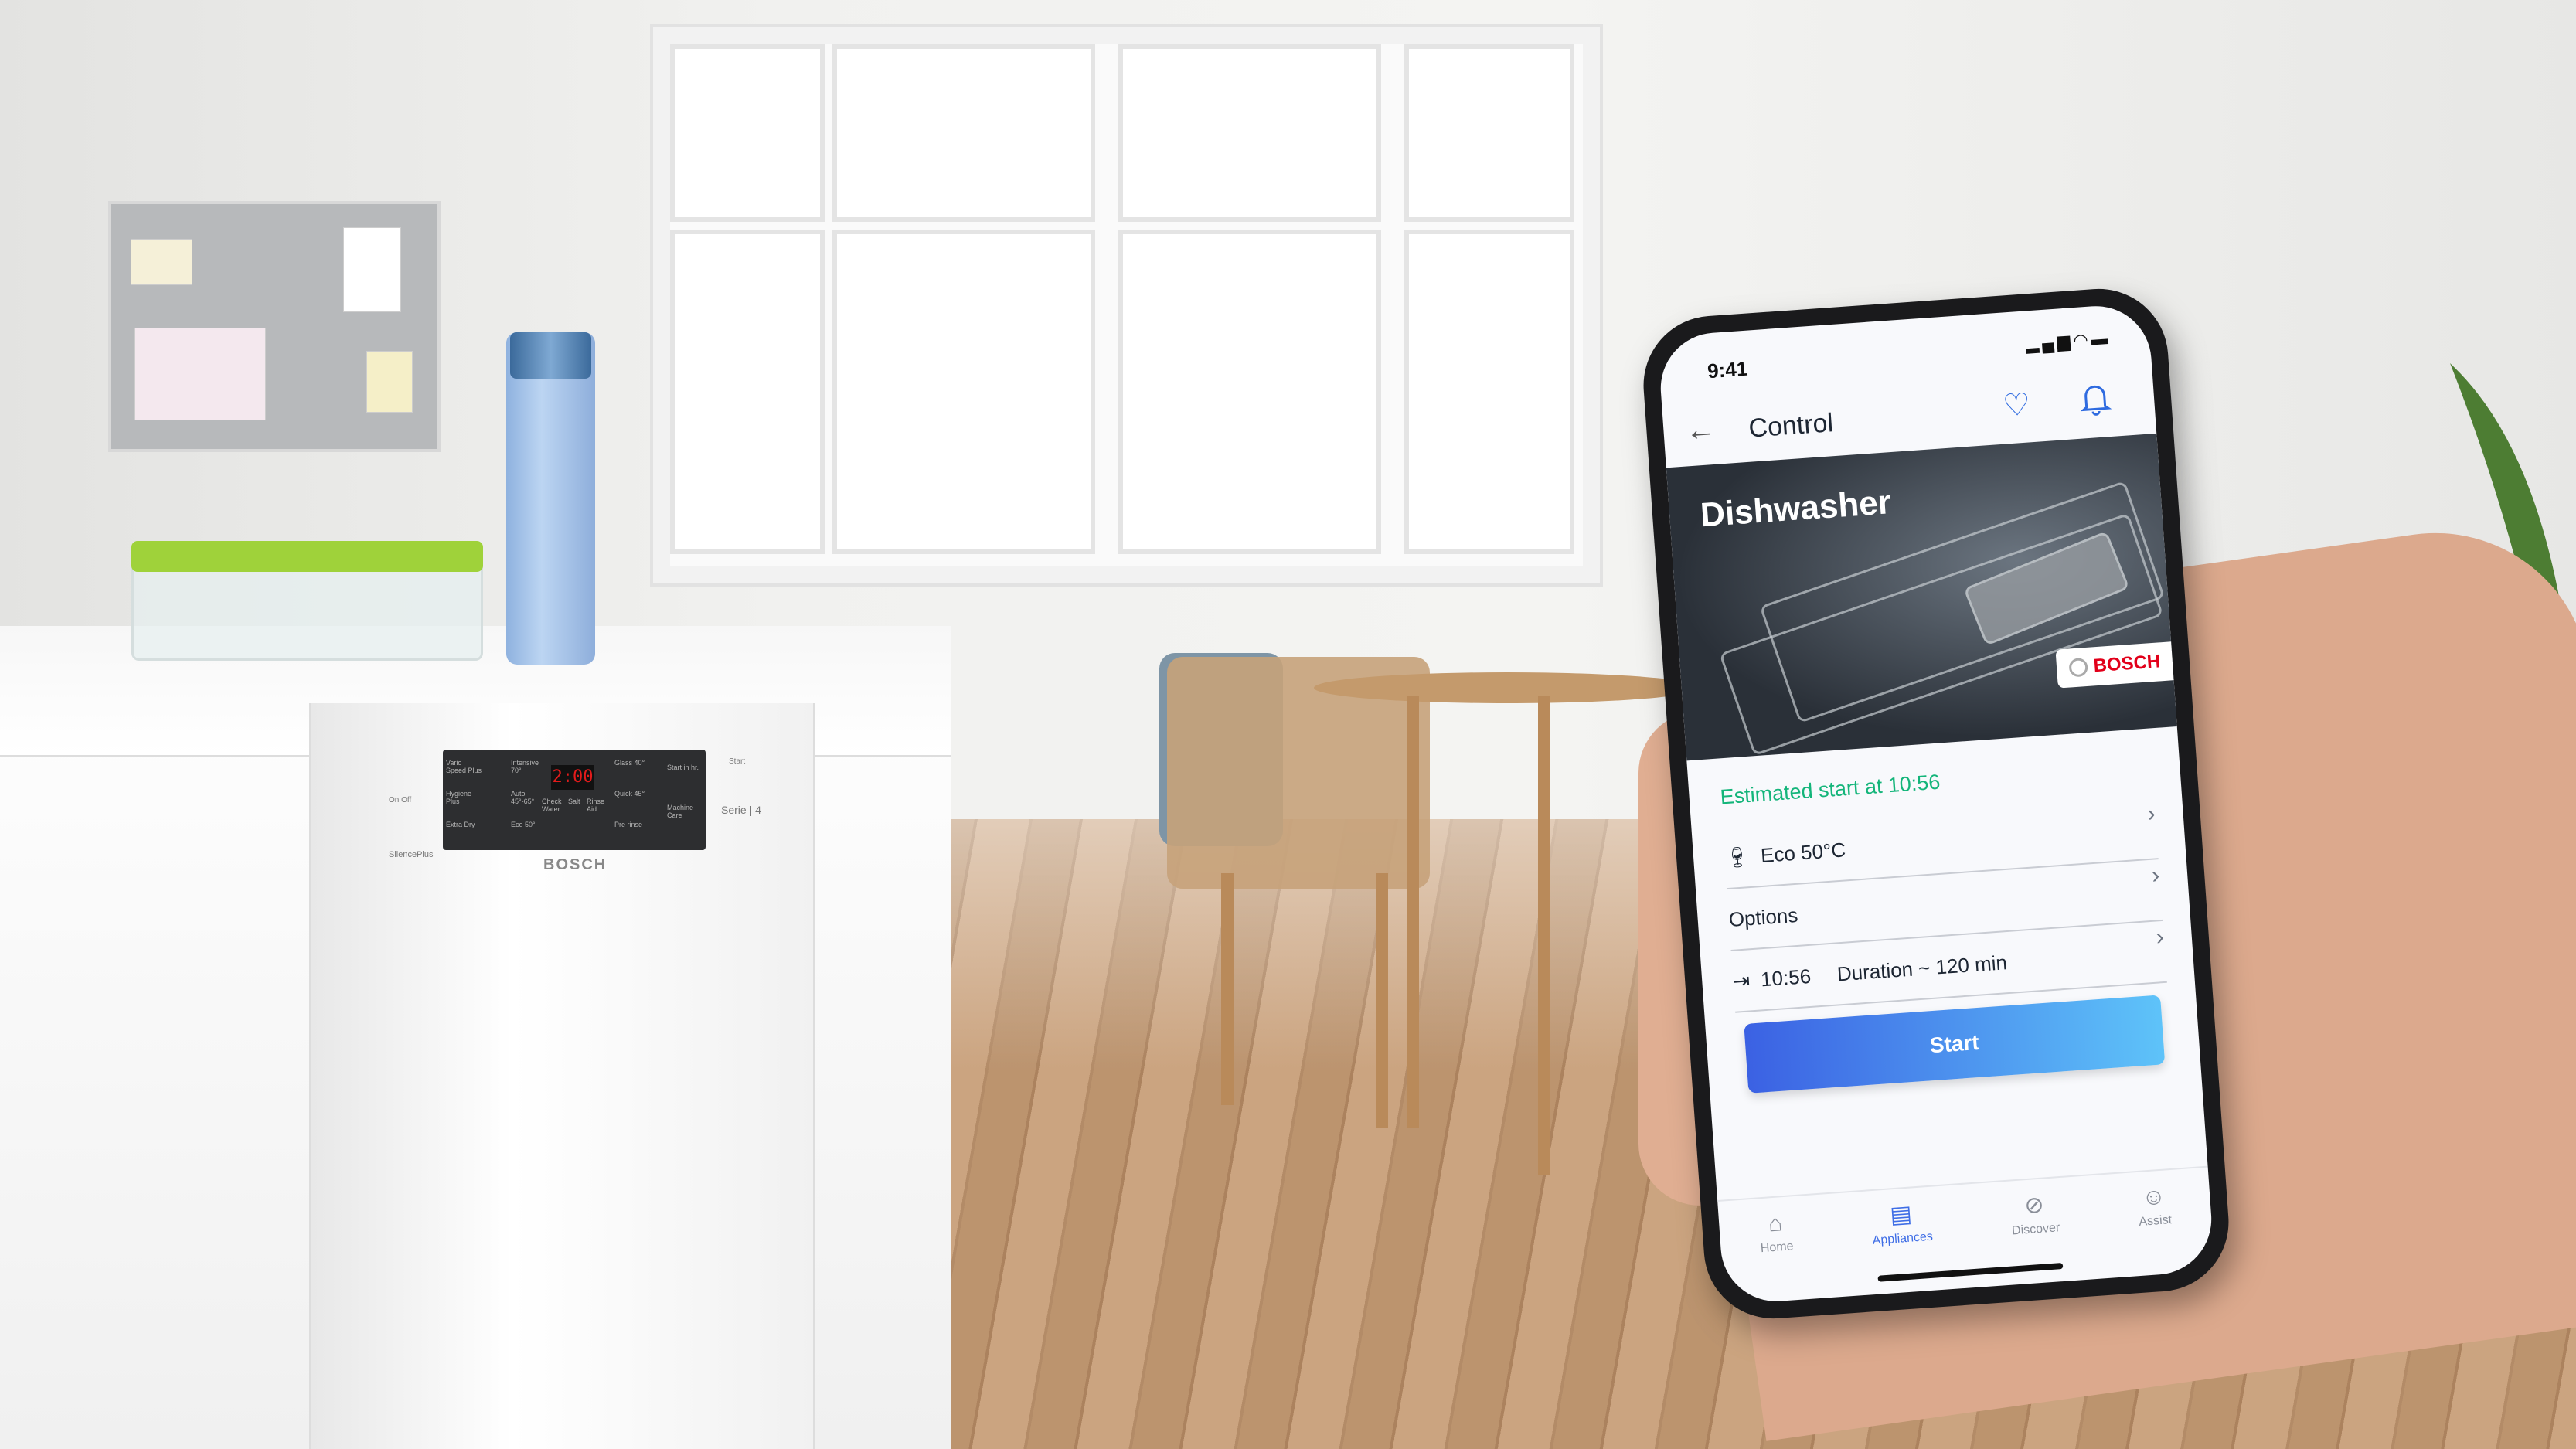 The height and width of the screenshot is (1449, 2576). Describe the element at coordinates (1791, 426) in the screenshot. I see `page-title: Control` at that location.